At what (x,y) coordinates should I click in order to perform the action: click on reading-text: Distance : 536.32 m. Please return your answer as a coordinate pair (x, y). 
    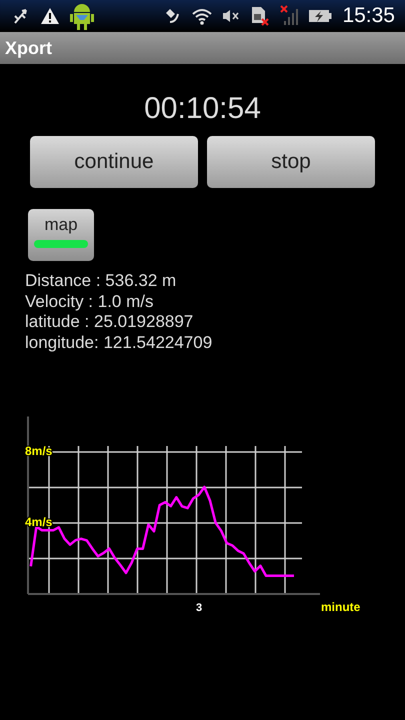
    Looking at the image, I should click on (100, 281).